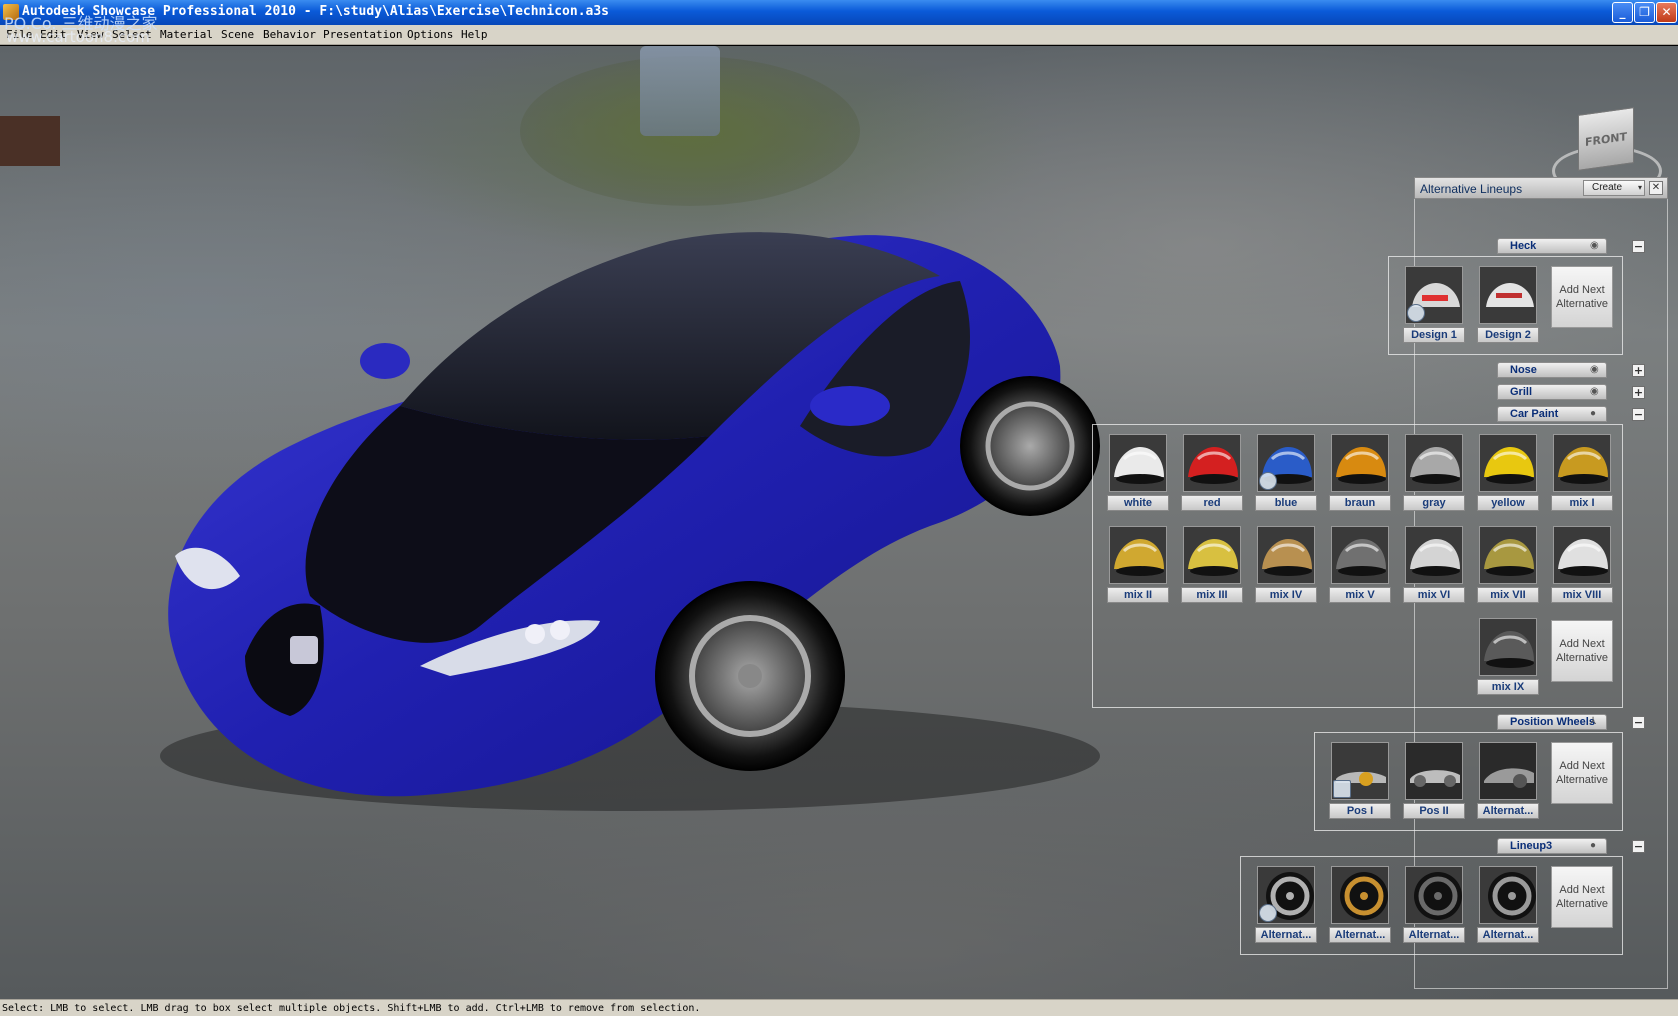  Describe the element at coordinates (1614, 188) in the screenshot. I see `create-dropdown: Create ▾` at that location.